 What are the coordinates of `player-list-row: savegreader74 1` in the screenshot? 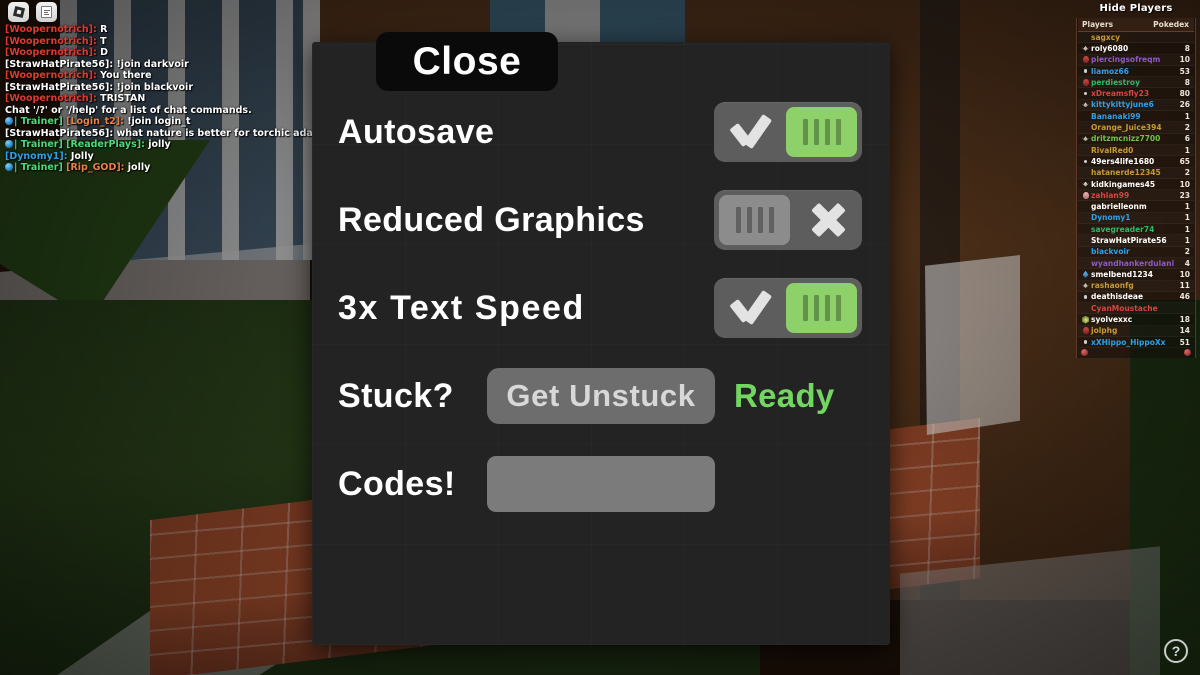 It's located at (1136, 230).